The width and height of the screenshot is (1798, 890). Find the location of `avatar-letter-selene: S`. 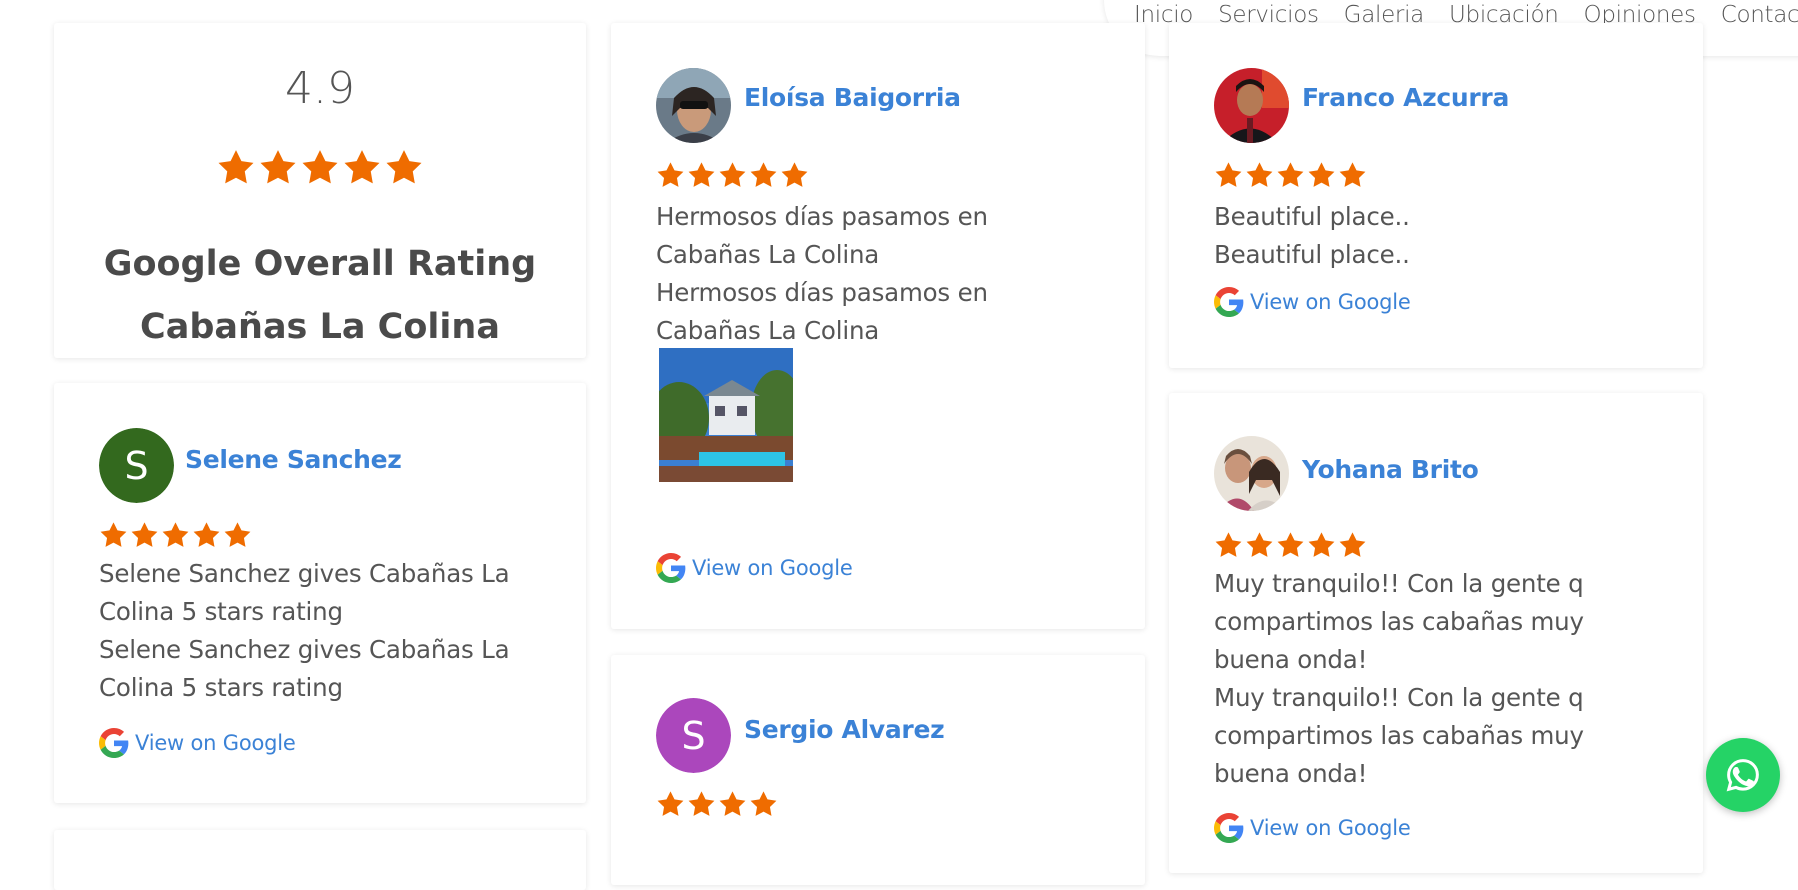

avatar-letter-selene: S is located at coordinates (136, 465).